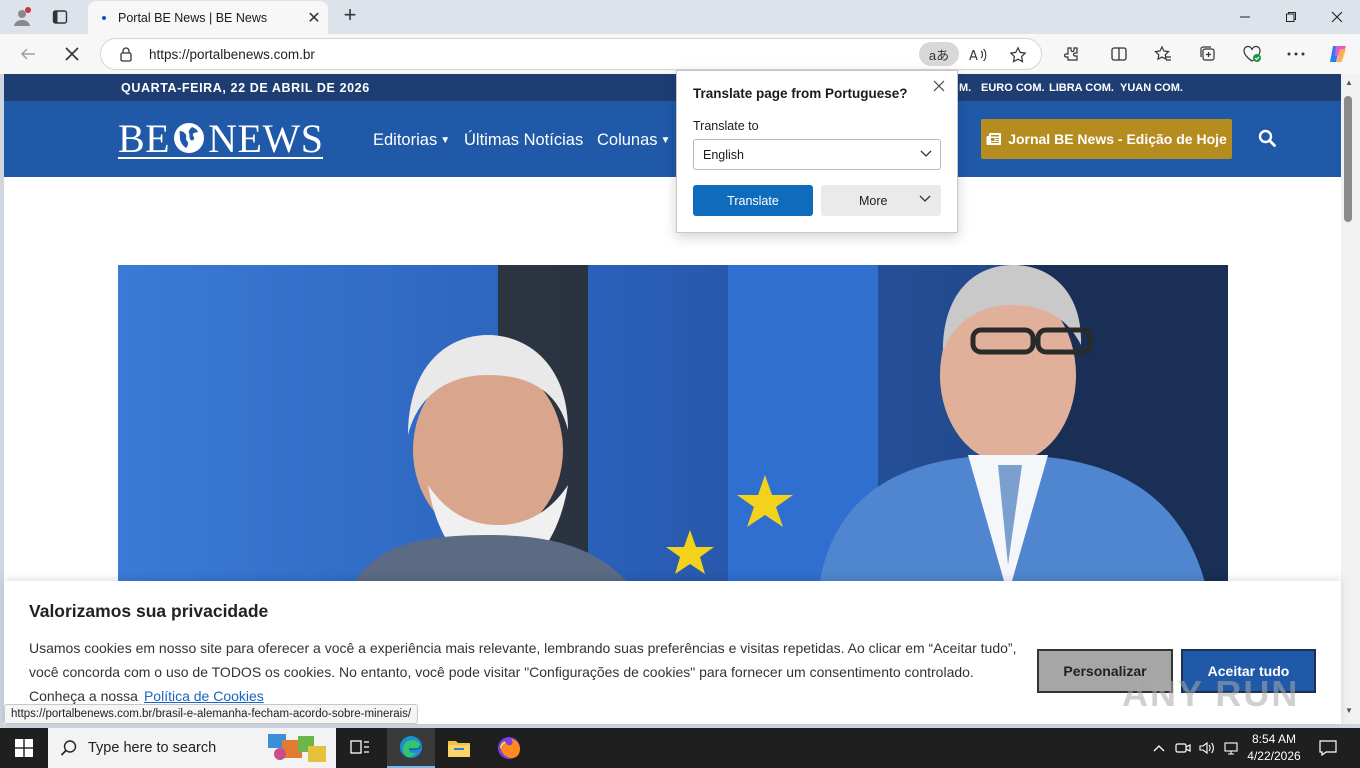 The width and height of the screenshot is (1360, 768). I want to click on windows-logo-icon, so click(24, 748).